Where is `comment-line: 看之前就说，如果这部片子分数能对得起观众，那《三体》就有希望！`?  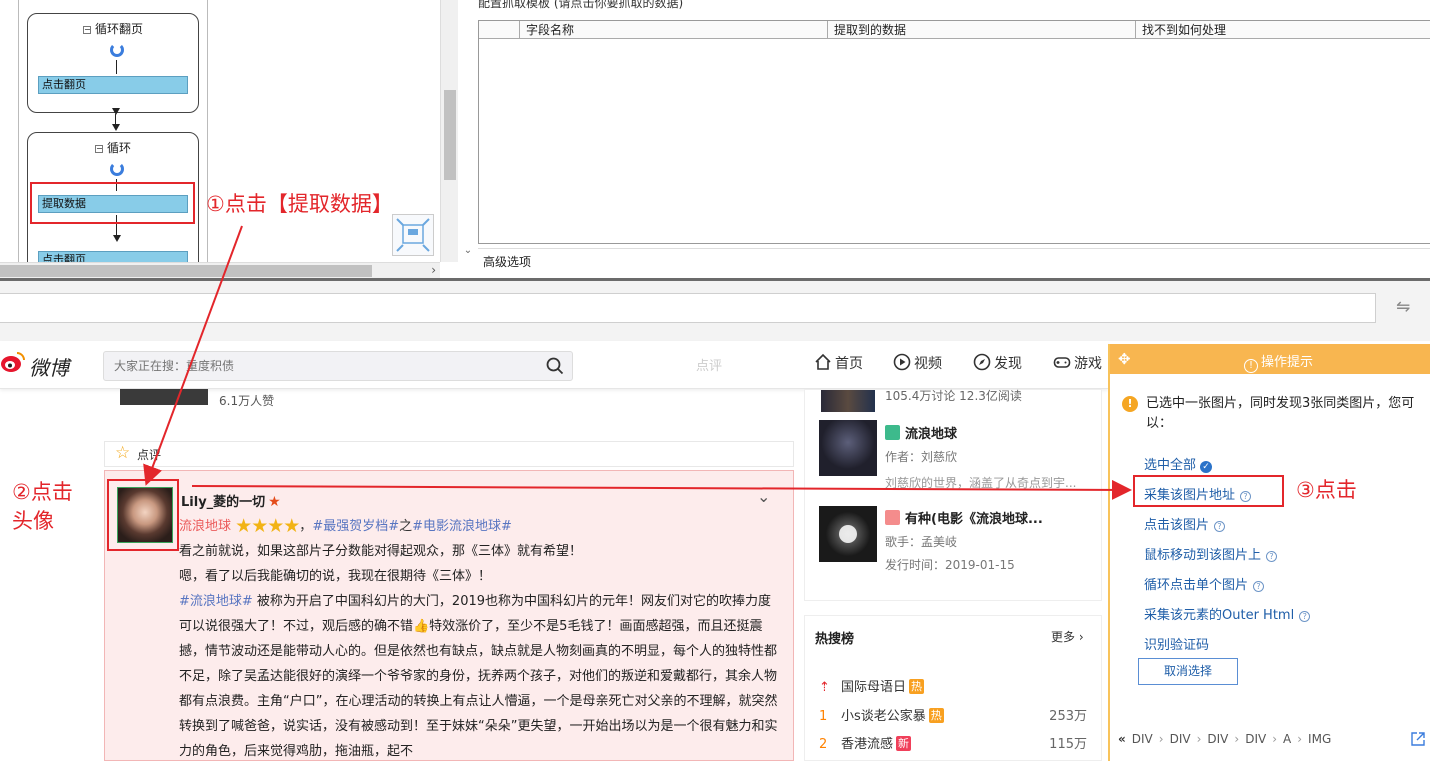 comment-line: 看之前就说，如果这部片子分数能对得起观众，那《三体》就有希望！ is located at coordinates (381, 551).